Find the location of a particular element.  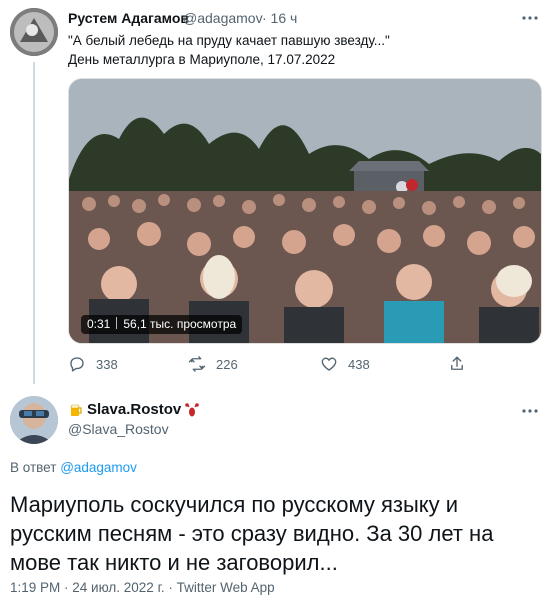

share-icon is located at coordinates (457, 364).